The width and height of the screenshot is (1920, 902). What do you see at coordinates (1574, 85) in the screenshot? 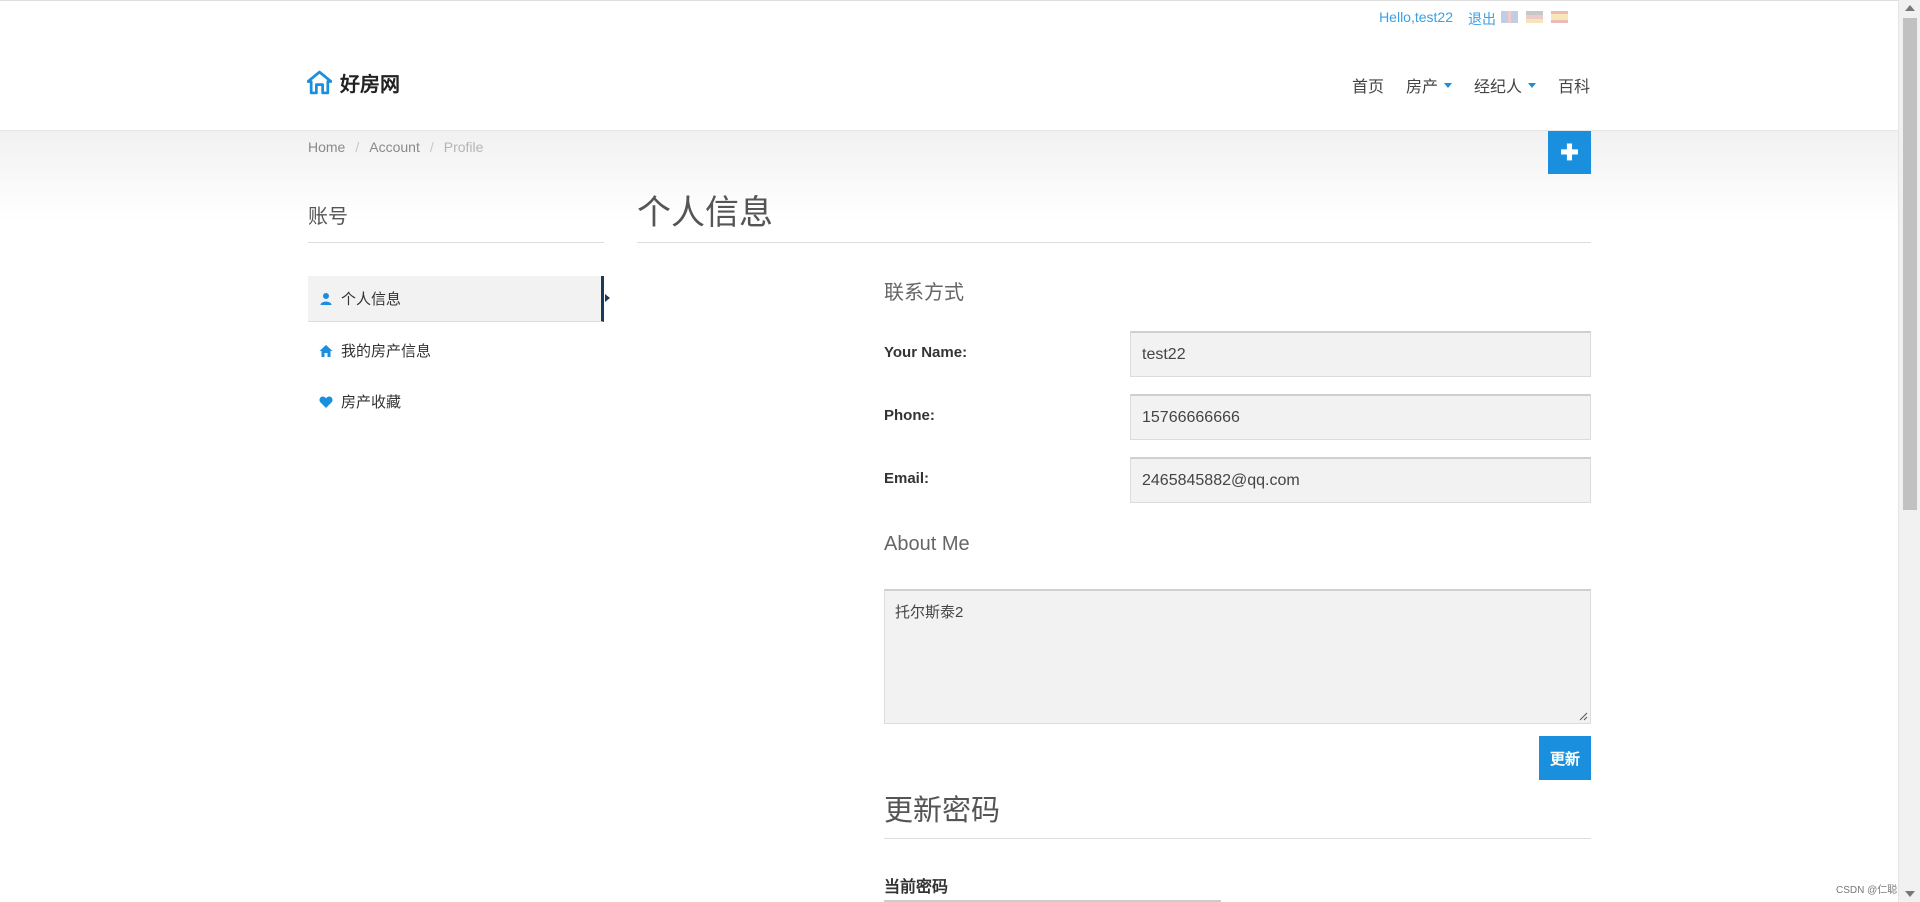
I see `nav-wiki: 百科` at bounding box center [1574, 85].